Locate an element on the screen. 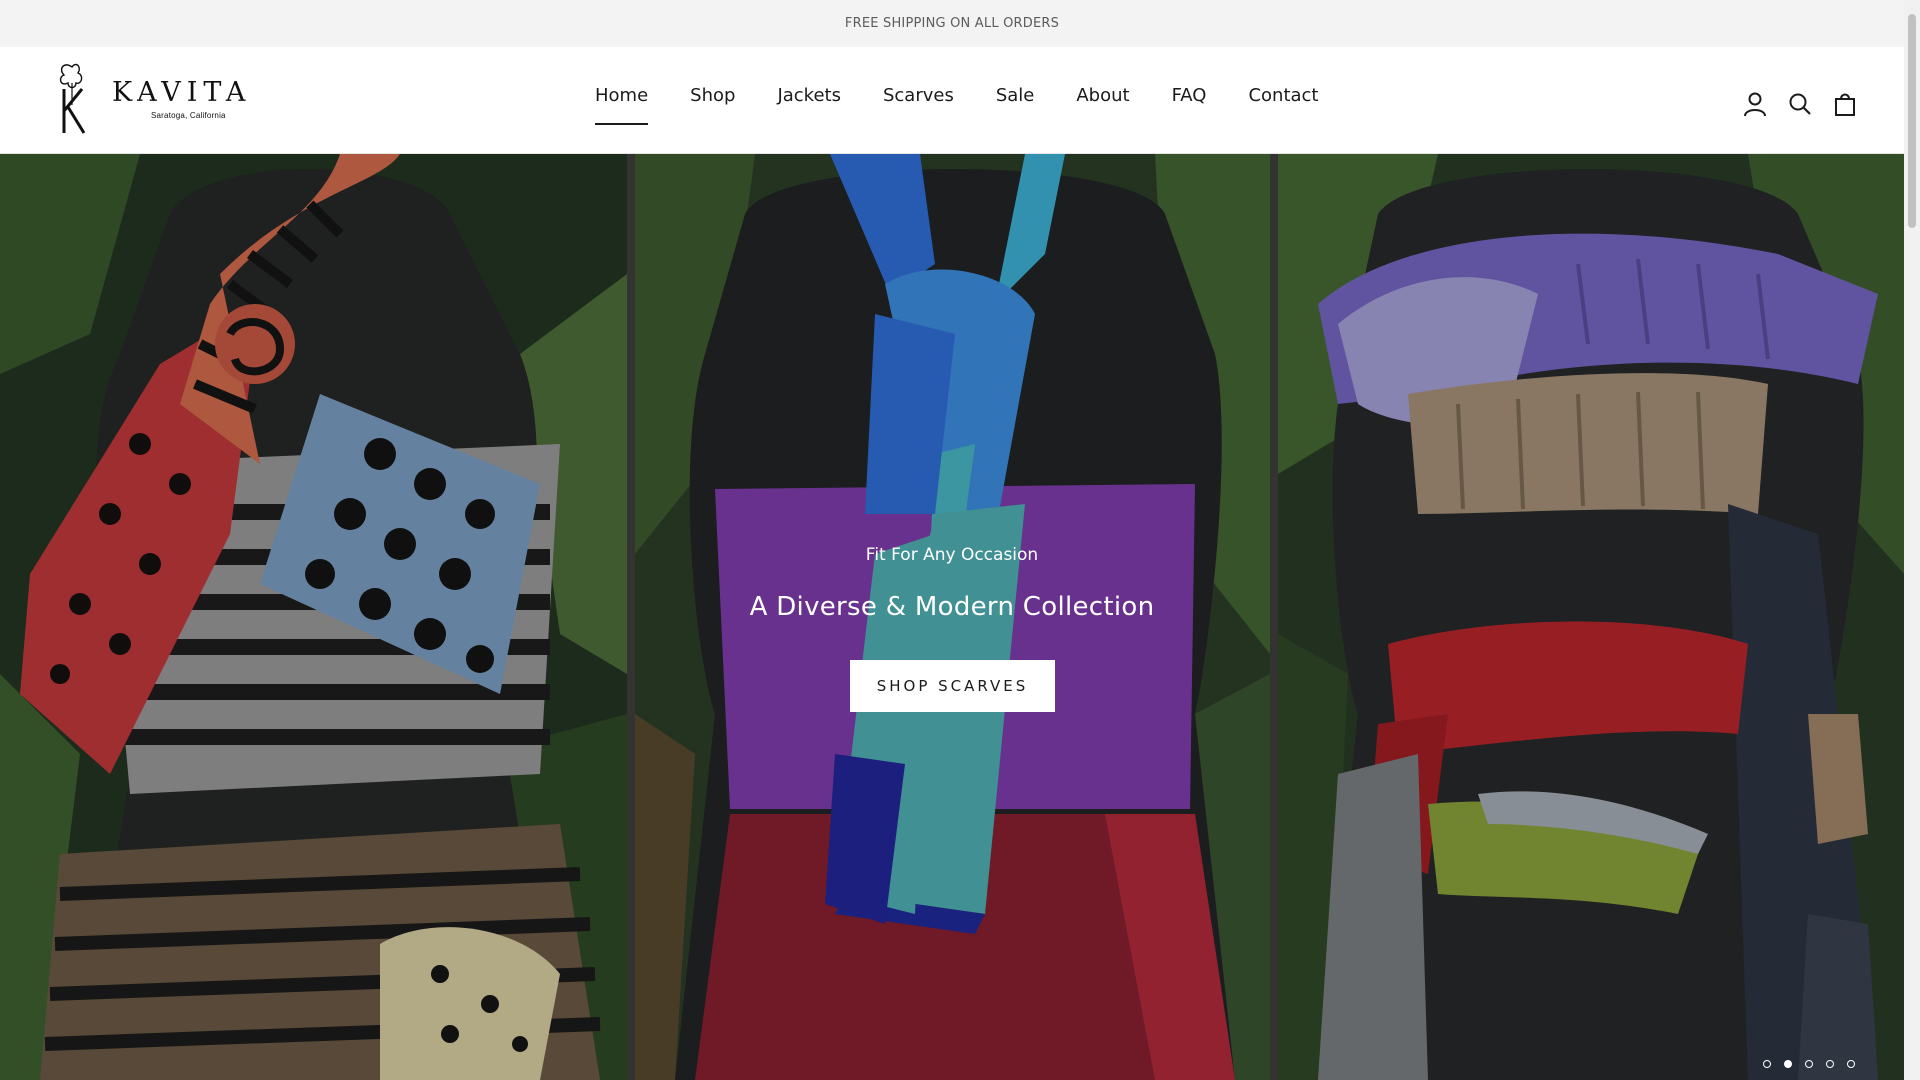 This screenshot has width=1920, height=1080. brand-name: KAVITA is located at coordinates (182, 92).